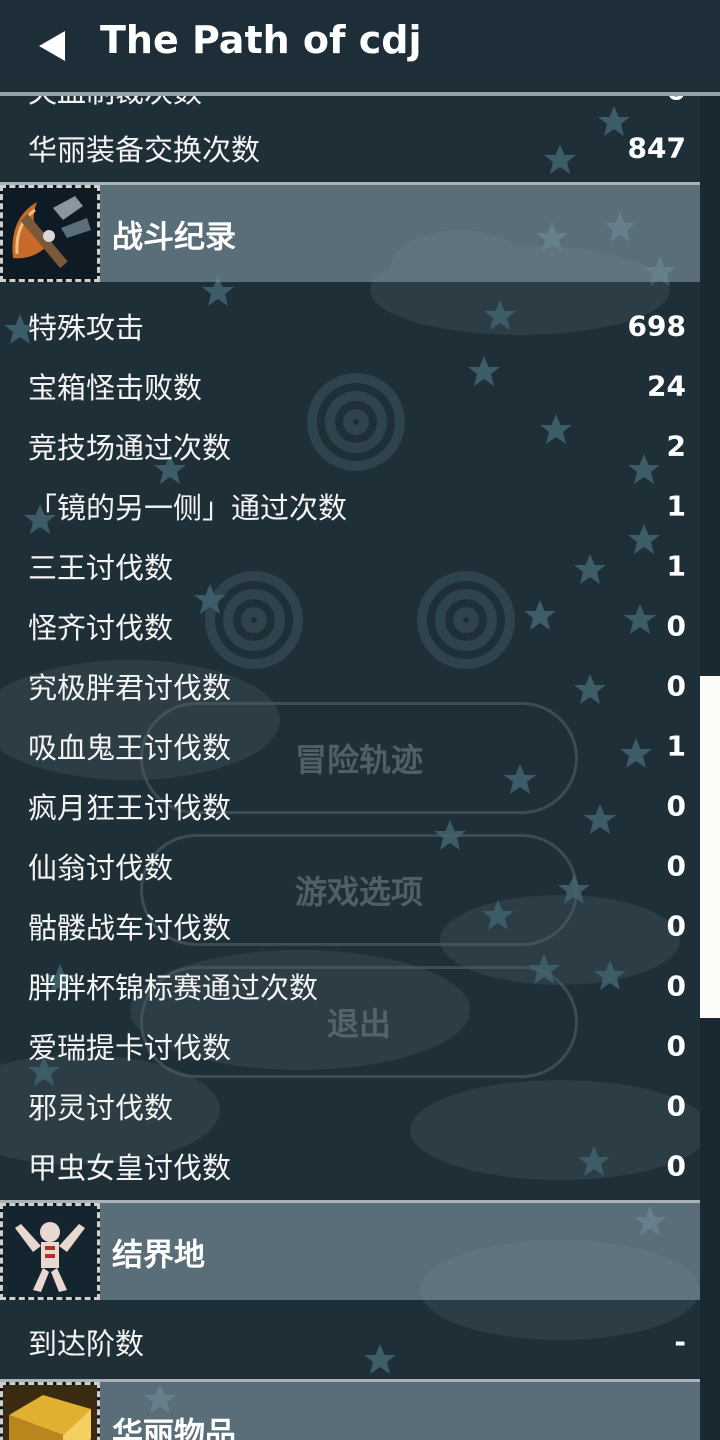 This screenshot has height=1440, width=720. What do you see at coordinates (350, 746) in the screenshot?
I see `list-item: 吸血鬼王讨伐数 1` at bounding box center [350, 746].